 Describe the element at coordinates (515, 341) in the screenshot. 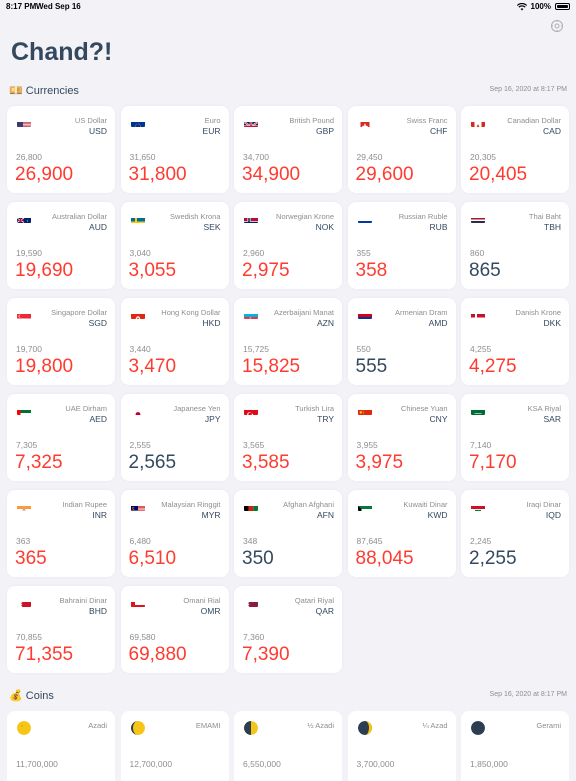

I see `currency-card-dkk: Danish Krone DKK 4,255 4,275` at that location.